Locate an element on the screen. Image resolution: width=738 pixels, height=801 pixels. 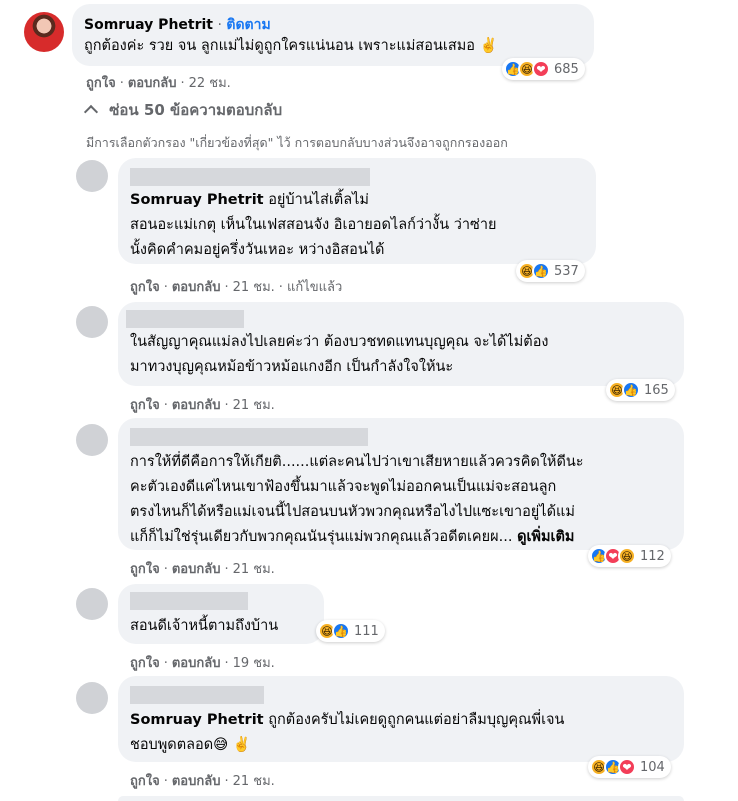
comment-text: สอนดีเจ้าหนี้ตามถึงบ้าน is located at coordinates (204, 626).